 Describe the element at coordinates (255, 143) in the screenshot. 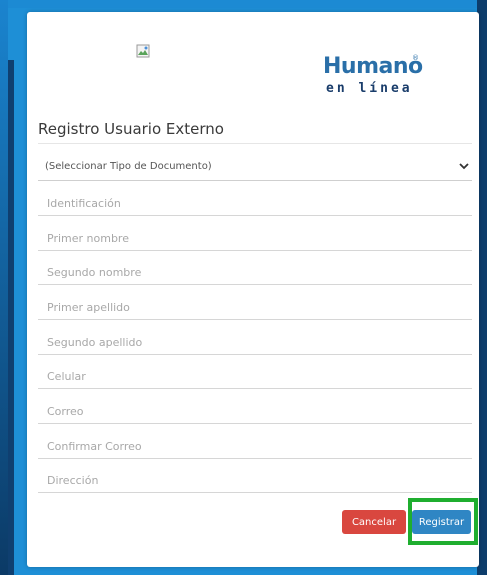

I see `title-divider` at that location.